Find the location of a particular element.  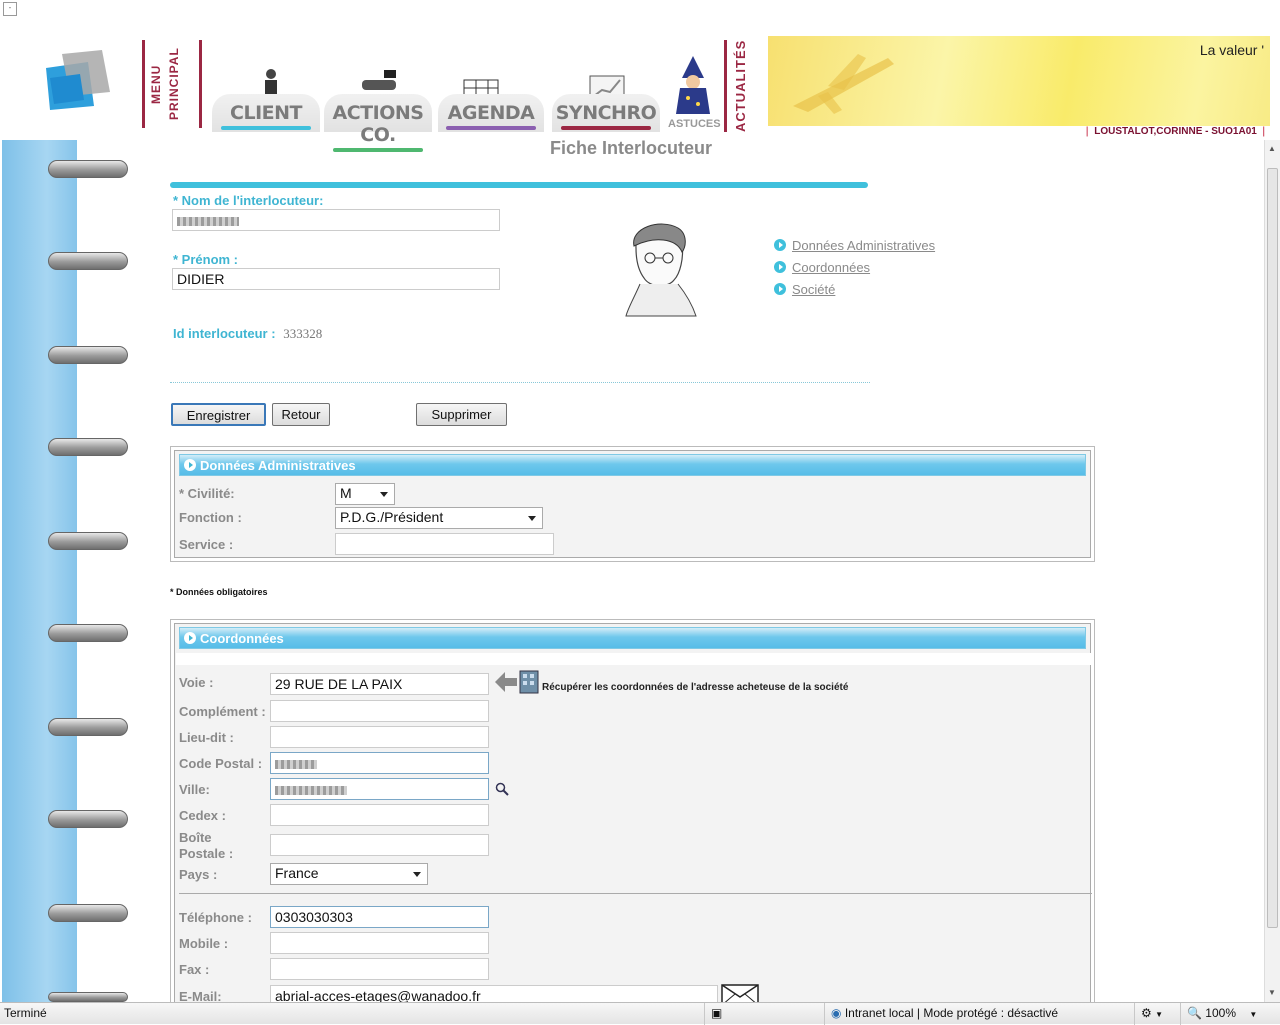

fonction-label: Fonction : is located at coordinates (210, 517).